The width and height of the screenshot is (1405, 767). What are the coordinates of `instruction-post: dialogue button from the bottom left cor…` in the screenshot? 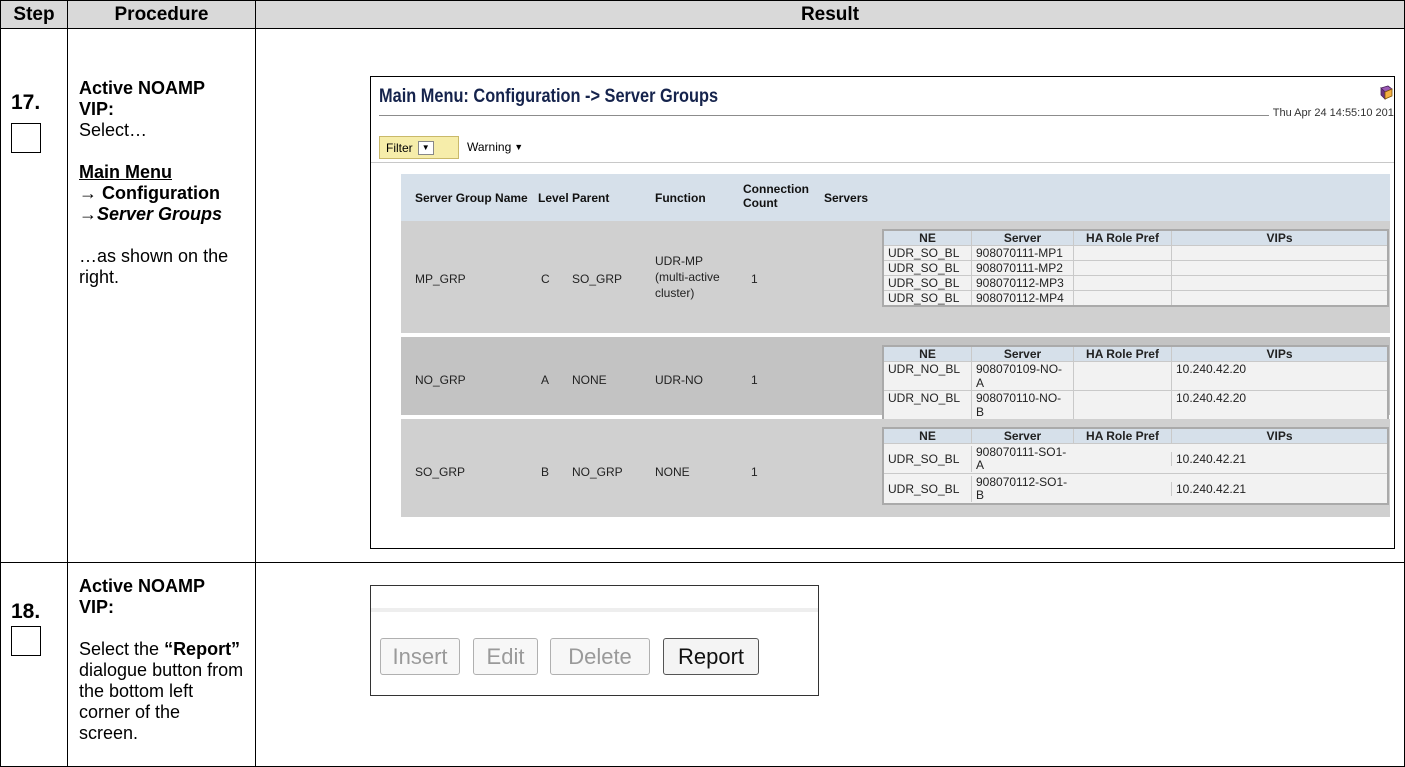 It's located at (161, 701).